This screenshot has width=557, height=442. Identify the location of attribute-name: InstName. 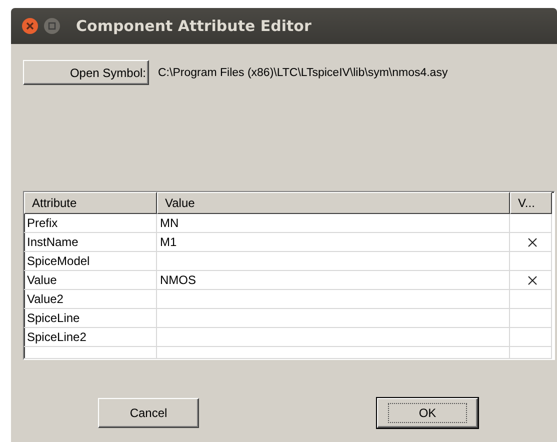
(52, 242).